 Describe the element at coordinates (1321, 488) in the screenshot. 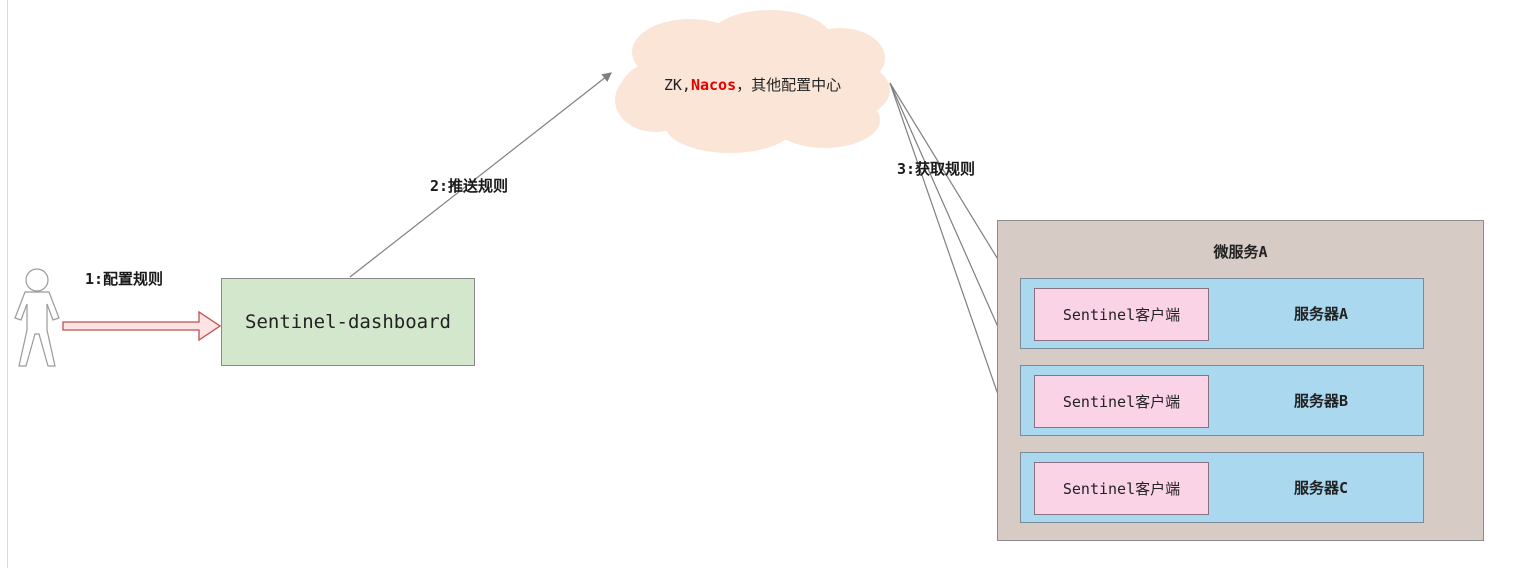

I see `server-name: 服务器C` at that location.